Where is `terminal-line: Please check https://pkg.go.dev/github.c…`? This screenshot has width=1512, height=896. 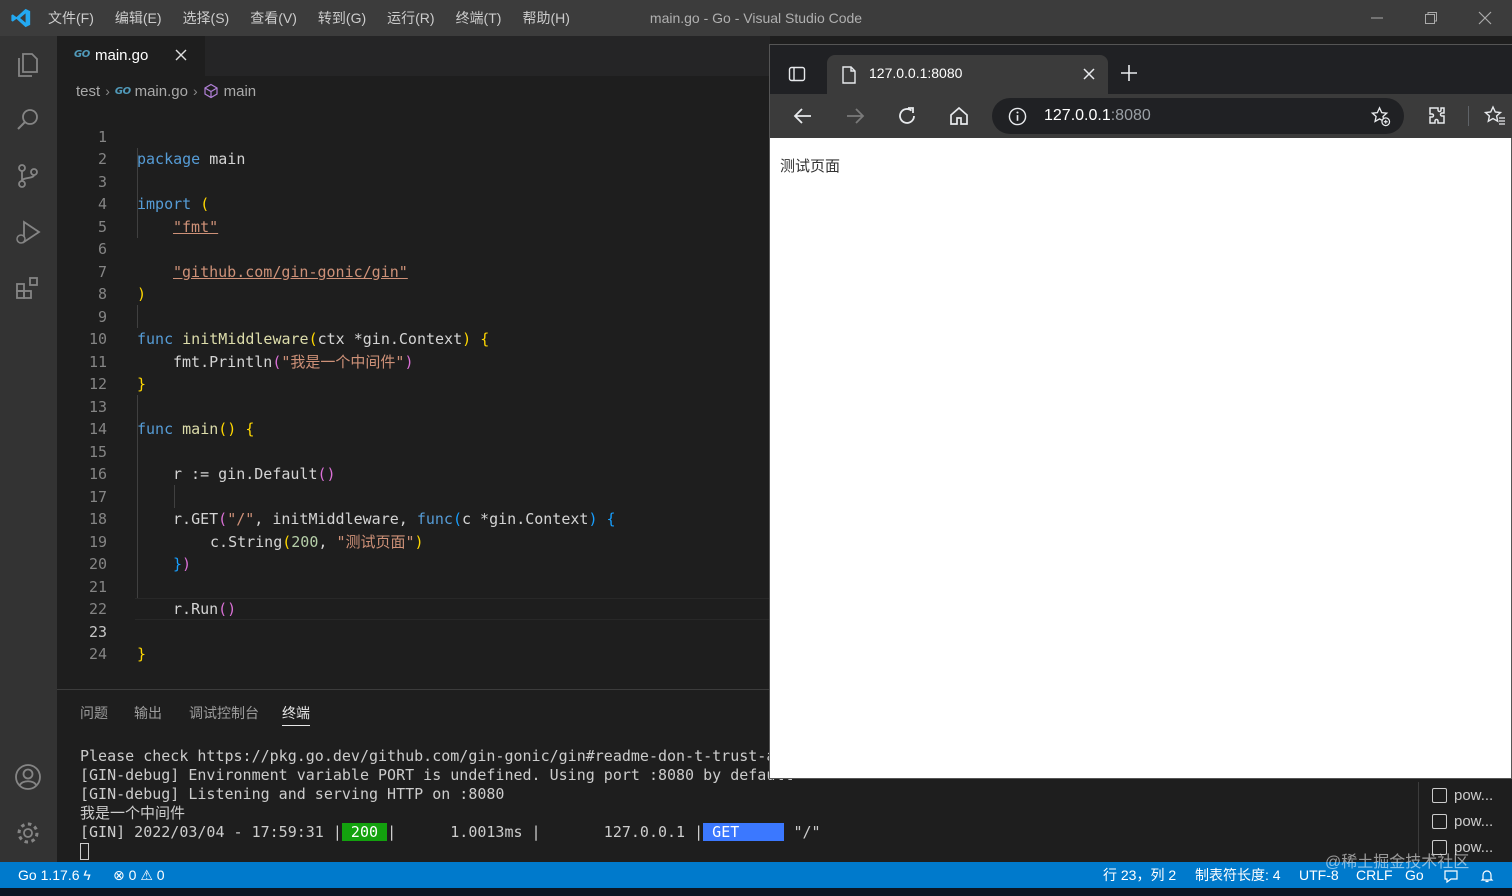
terminal-line: Please check https://pkg.go.dev/github.c… is located at coordinates (441, 756).